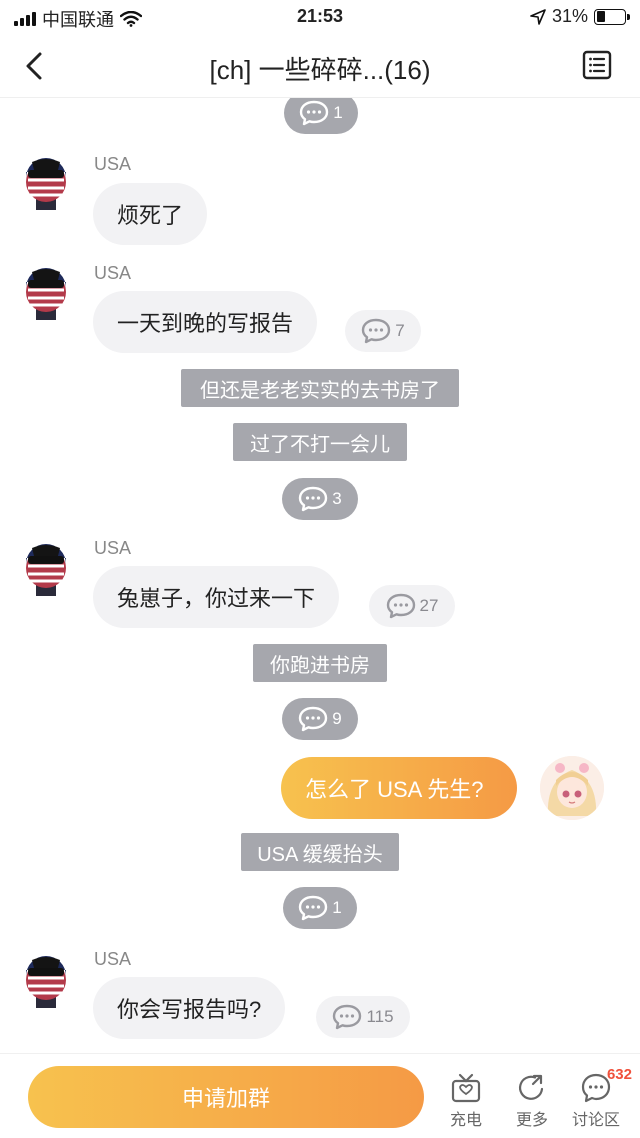 This screenshot has width=640, height=1138. I want to click on charge-label: 充电, so click(465, 1120).